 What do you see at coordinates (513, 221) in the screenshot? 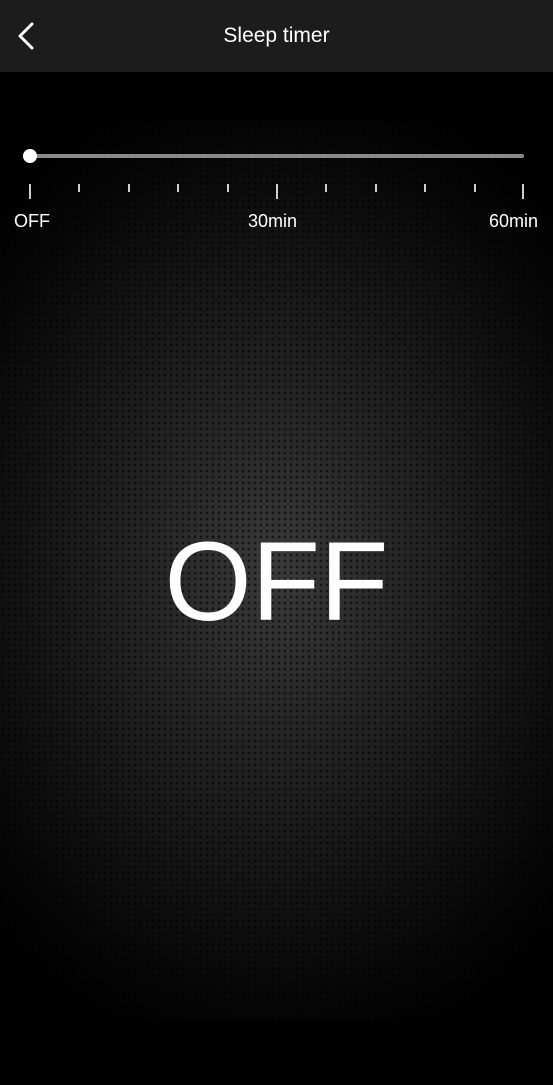
I see `scale-label-60min: 60min` at bounding box center [513, 221].